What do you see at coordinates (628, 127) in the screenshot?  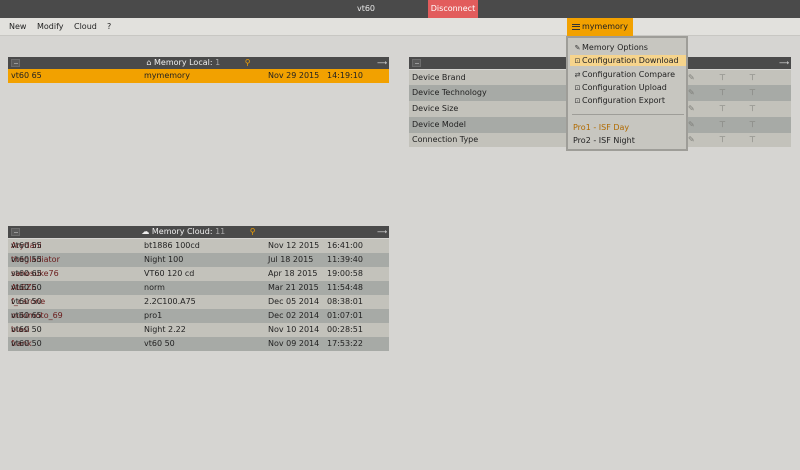 I see `menu-item-preset: Pro1 - ISF Day` at bounding box center [628, 127].